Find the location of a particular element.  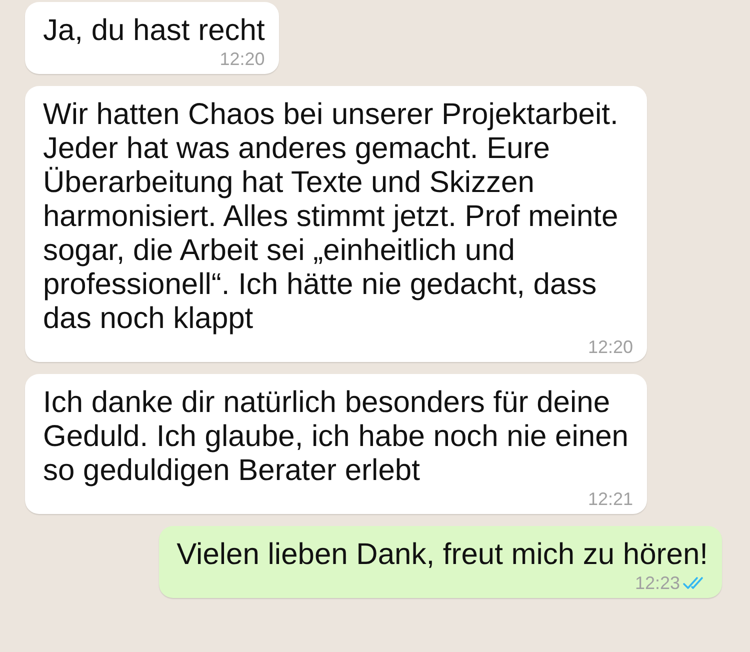

message-time: 12:23 is located at coordinates (657, 583).